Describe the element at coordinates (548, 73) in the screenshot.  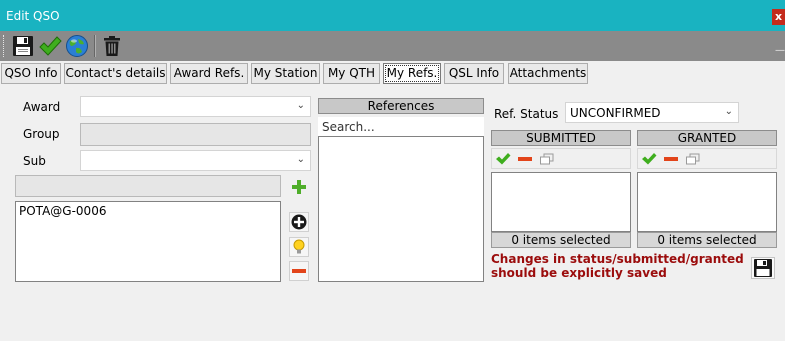
I see `tab-attachments: Attachments` at that location.